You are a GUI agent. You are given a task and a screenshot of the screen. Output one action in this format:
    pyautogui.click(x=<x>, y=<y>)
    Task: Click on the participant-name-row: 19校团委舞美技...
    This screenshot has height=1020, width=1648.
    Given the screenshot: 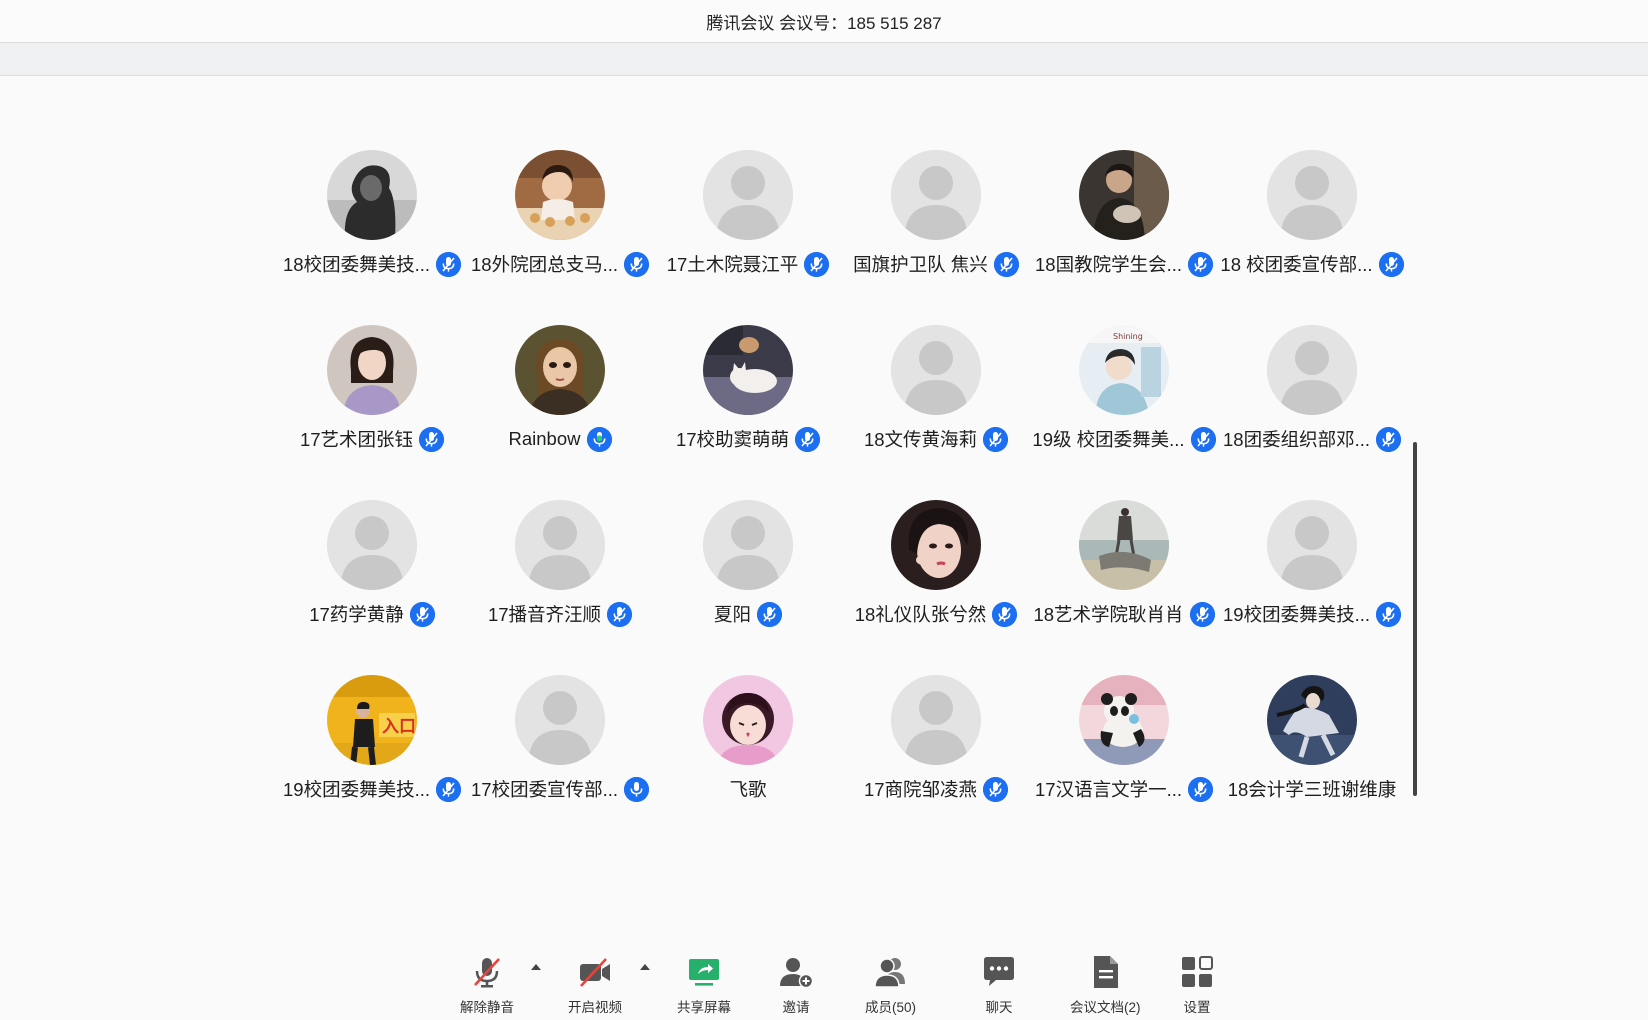 What is the action you would take?
    pyautogui.click(x=372, y=789)
    